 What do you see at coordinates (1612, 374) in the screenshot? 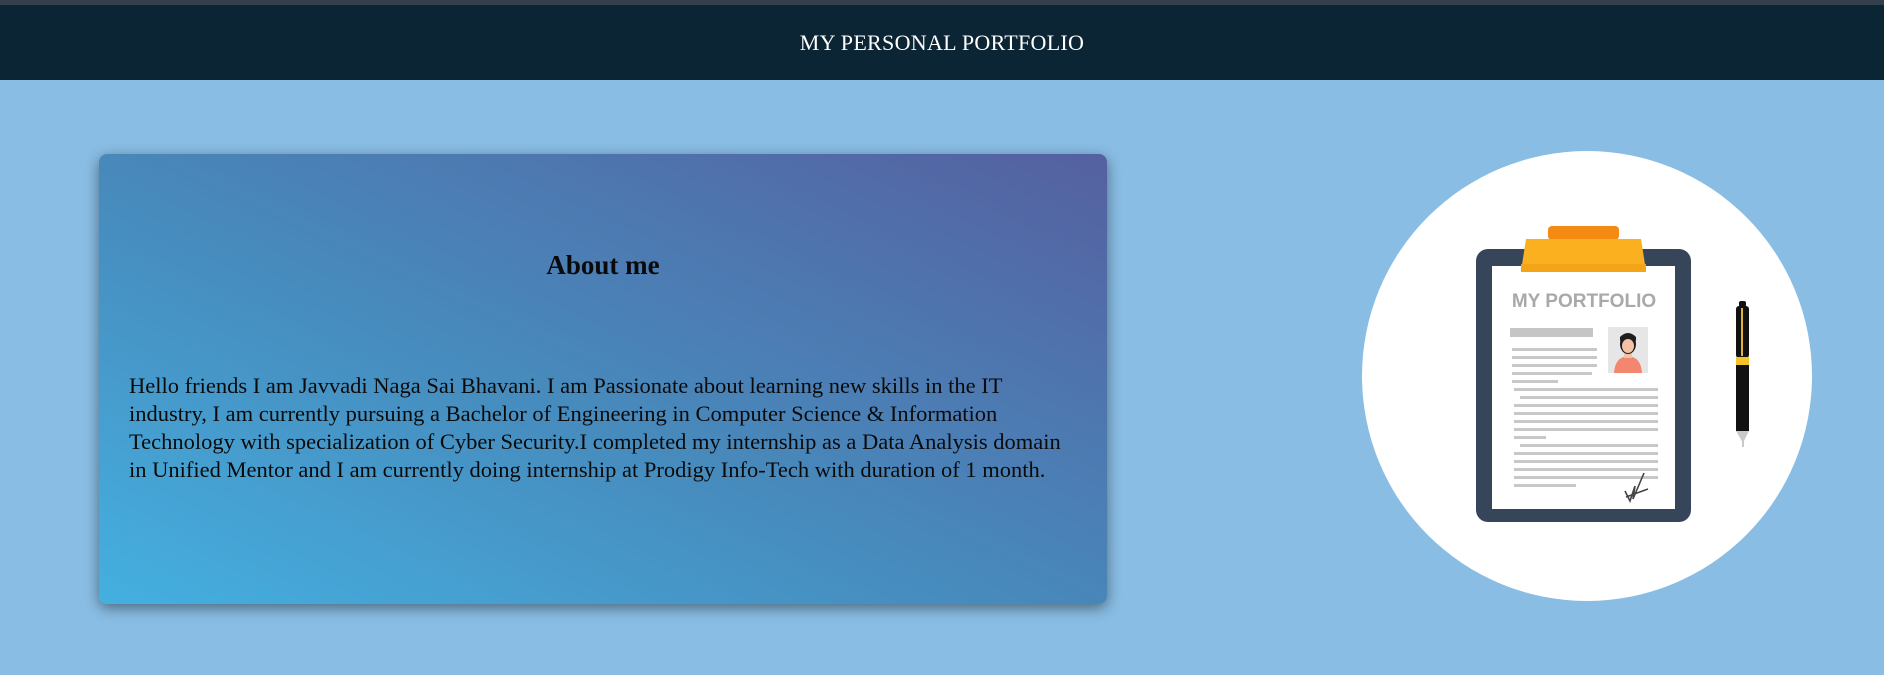
I see `clipboard-illustration: MY PORTFOLIO` at bounding box center [1612, 374].